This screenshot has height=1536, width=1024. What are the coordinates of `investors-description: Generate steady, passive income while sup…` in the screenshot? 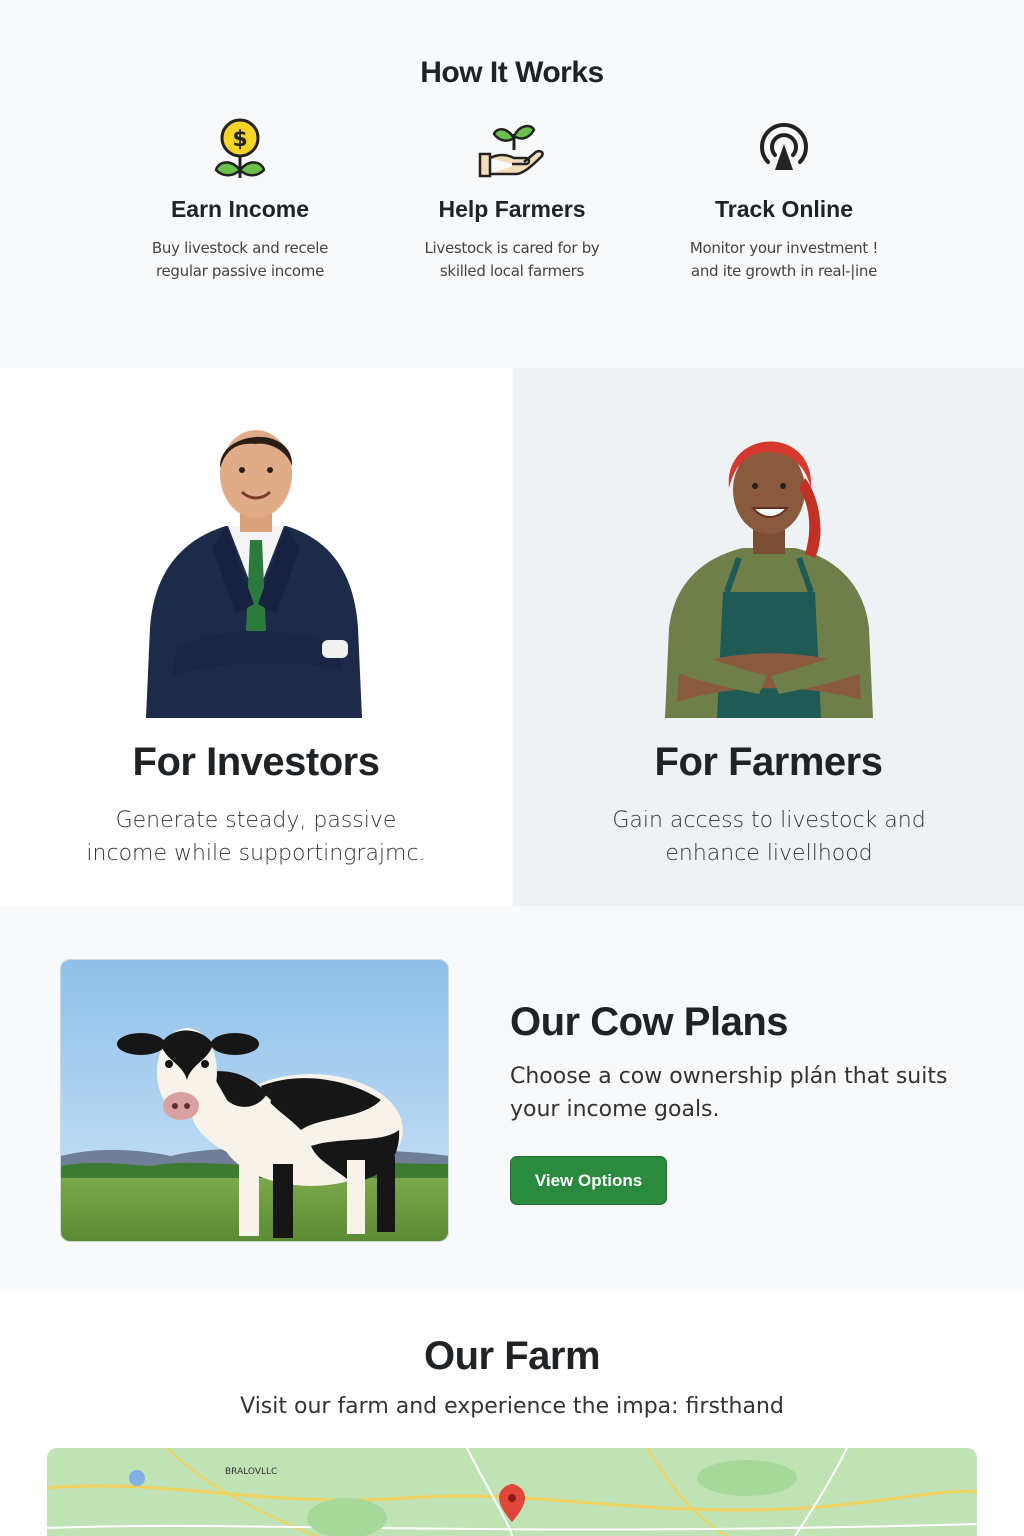 It's located at (256, 837).